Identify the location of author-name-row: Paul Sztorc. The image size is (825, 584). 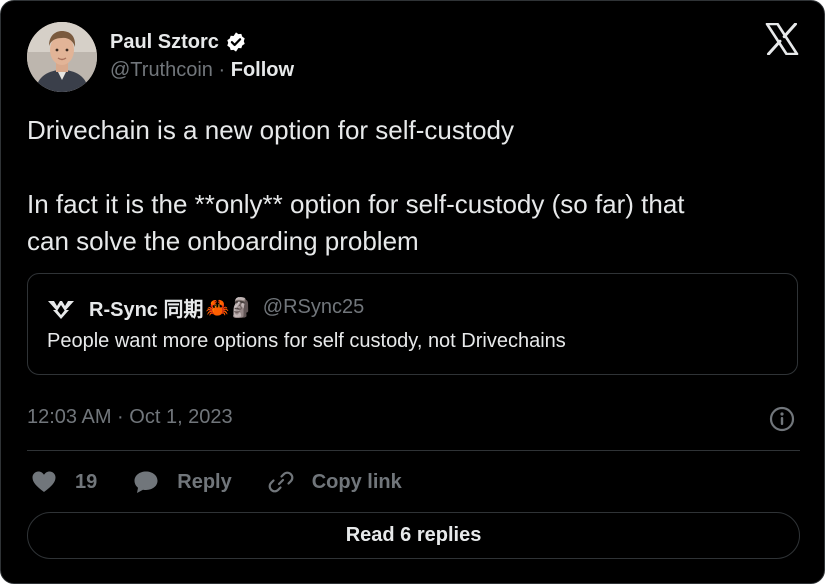
(178, 42).